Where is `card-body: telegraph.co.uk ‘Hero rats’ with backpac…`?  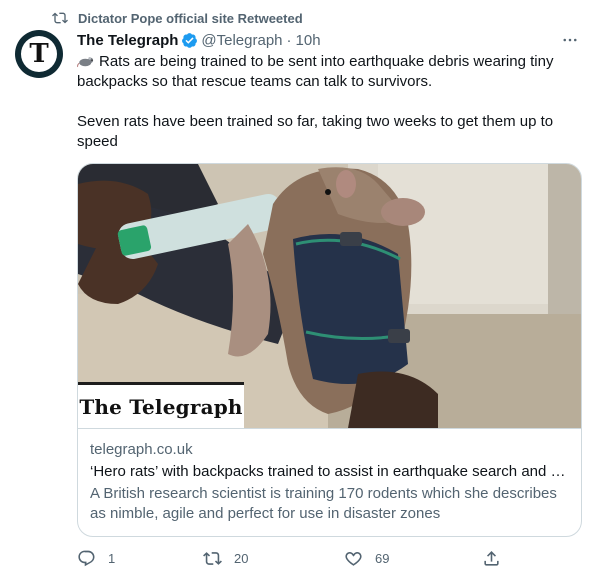 card-body: telegraph.co.uk ‘Hero rats’ with backpac… is located at coordinates (329, 476).